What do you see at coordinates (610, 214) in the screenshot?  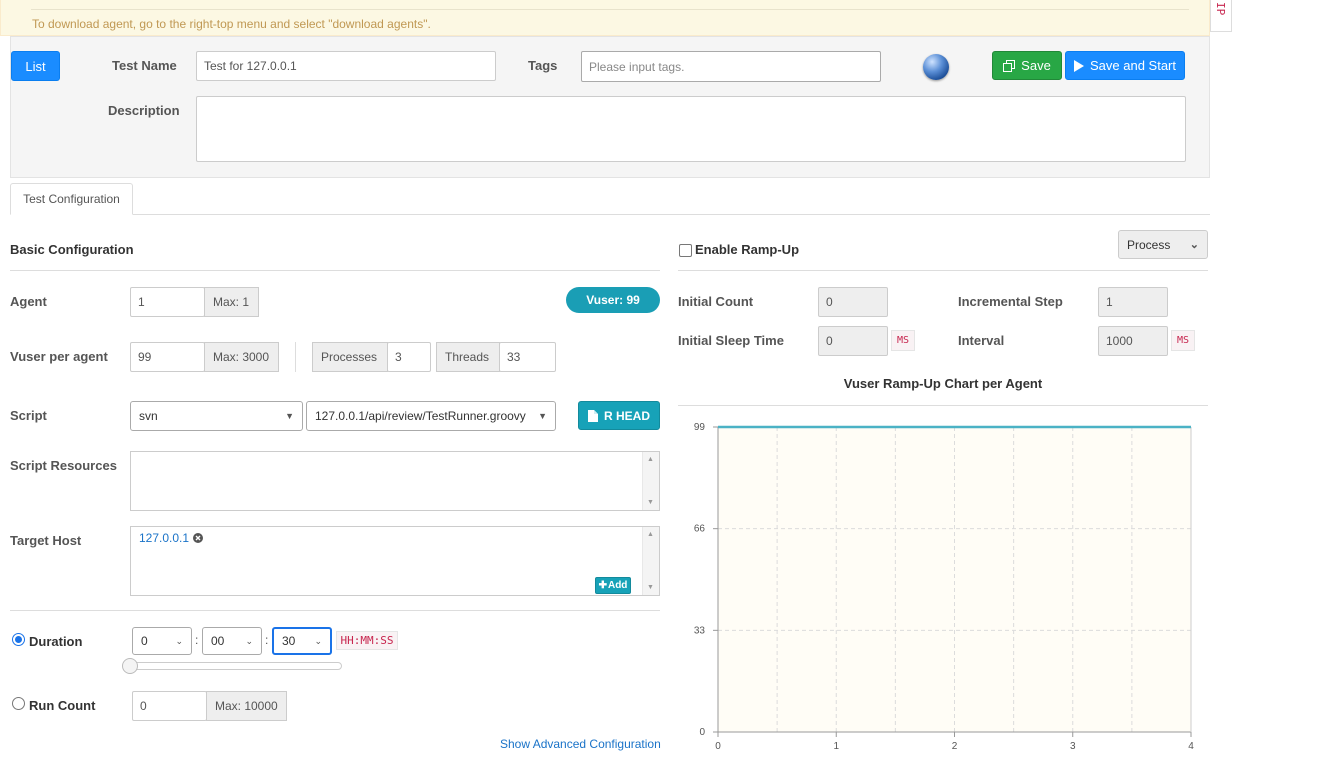 I see `tab-bar-line` at bounding box center [610, 214].